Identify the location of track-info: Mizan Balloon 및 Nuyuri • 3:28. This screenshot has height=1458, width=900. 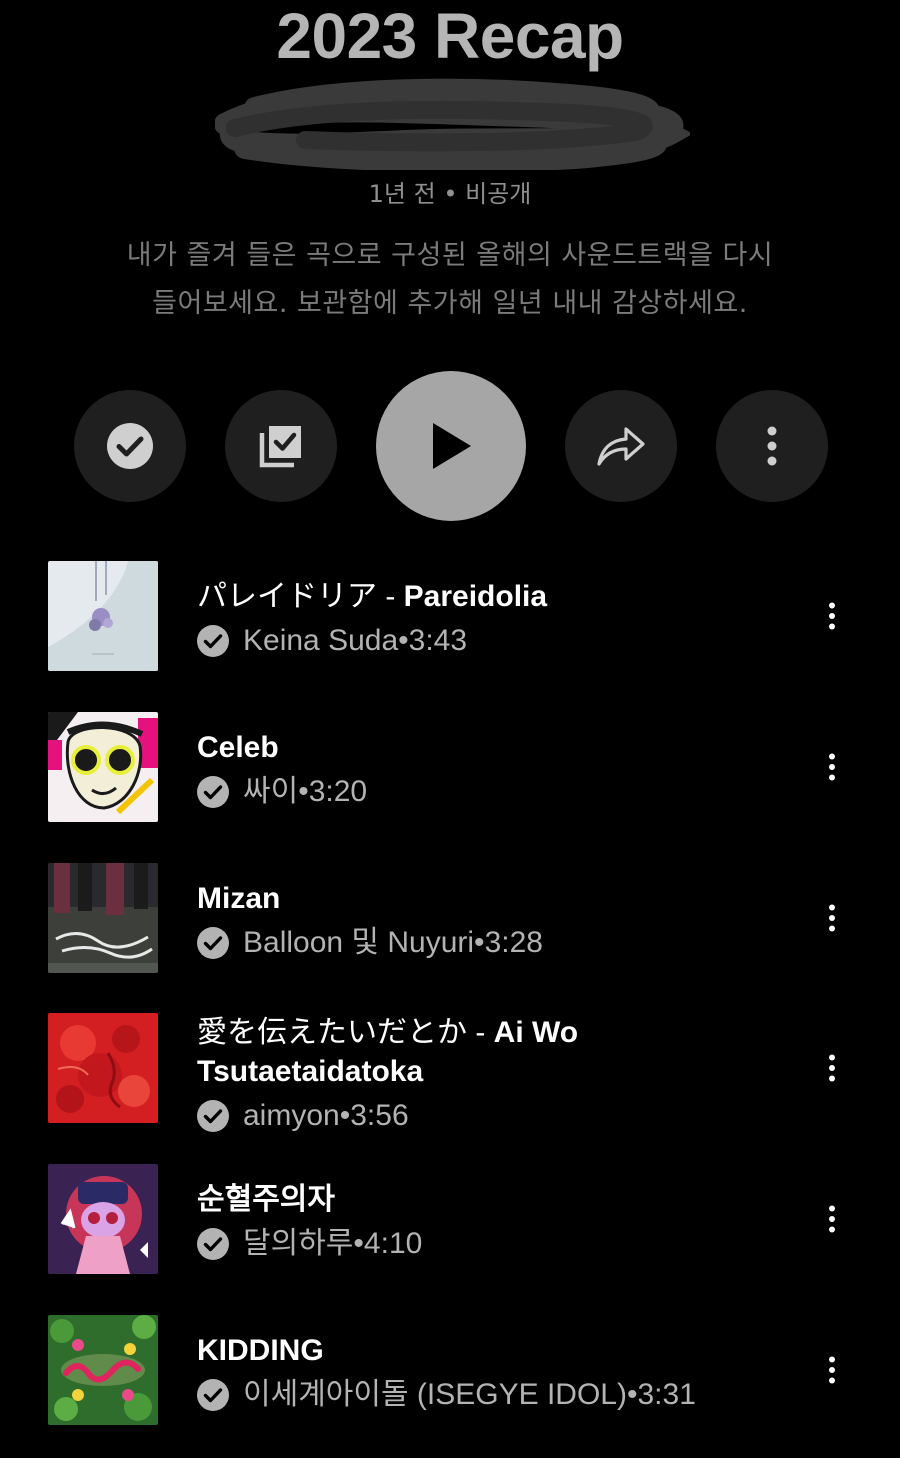
(498, 920).